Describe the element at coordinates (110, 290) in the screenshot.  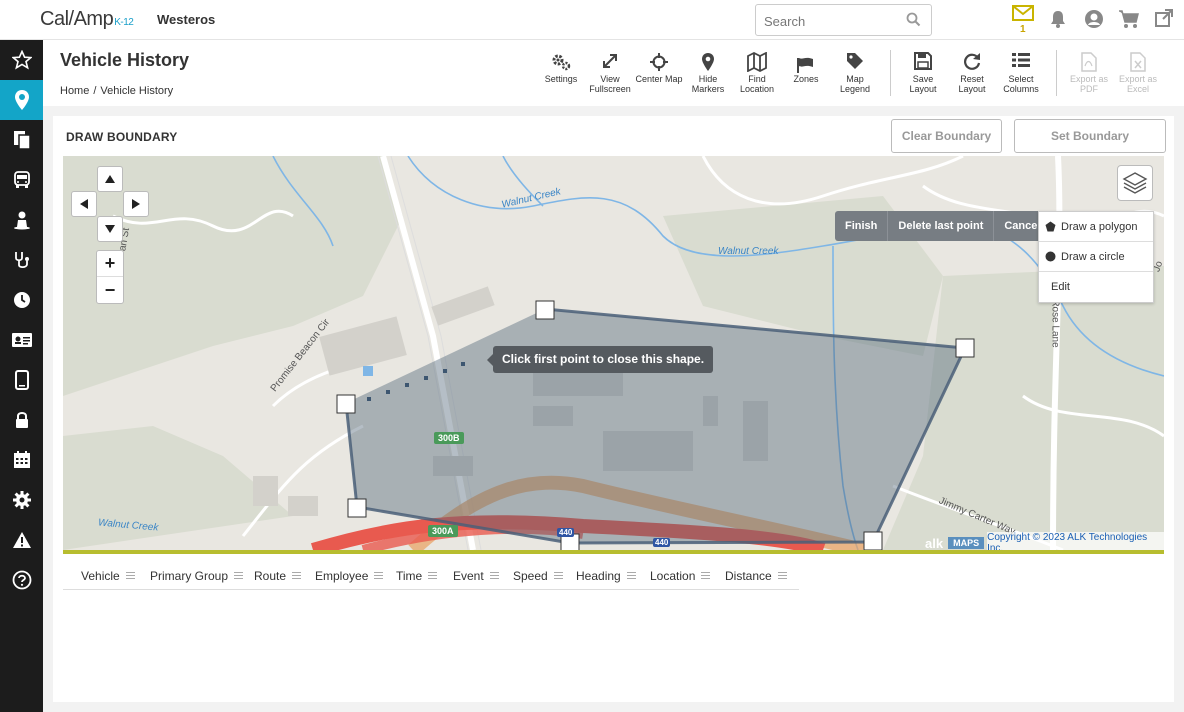
I see `zoom-out-button: −` at that location.